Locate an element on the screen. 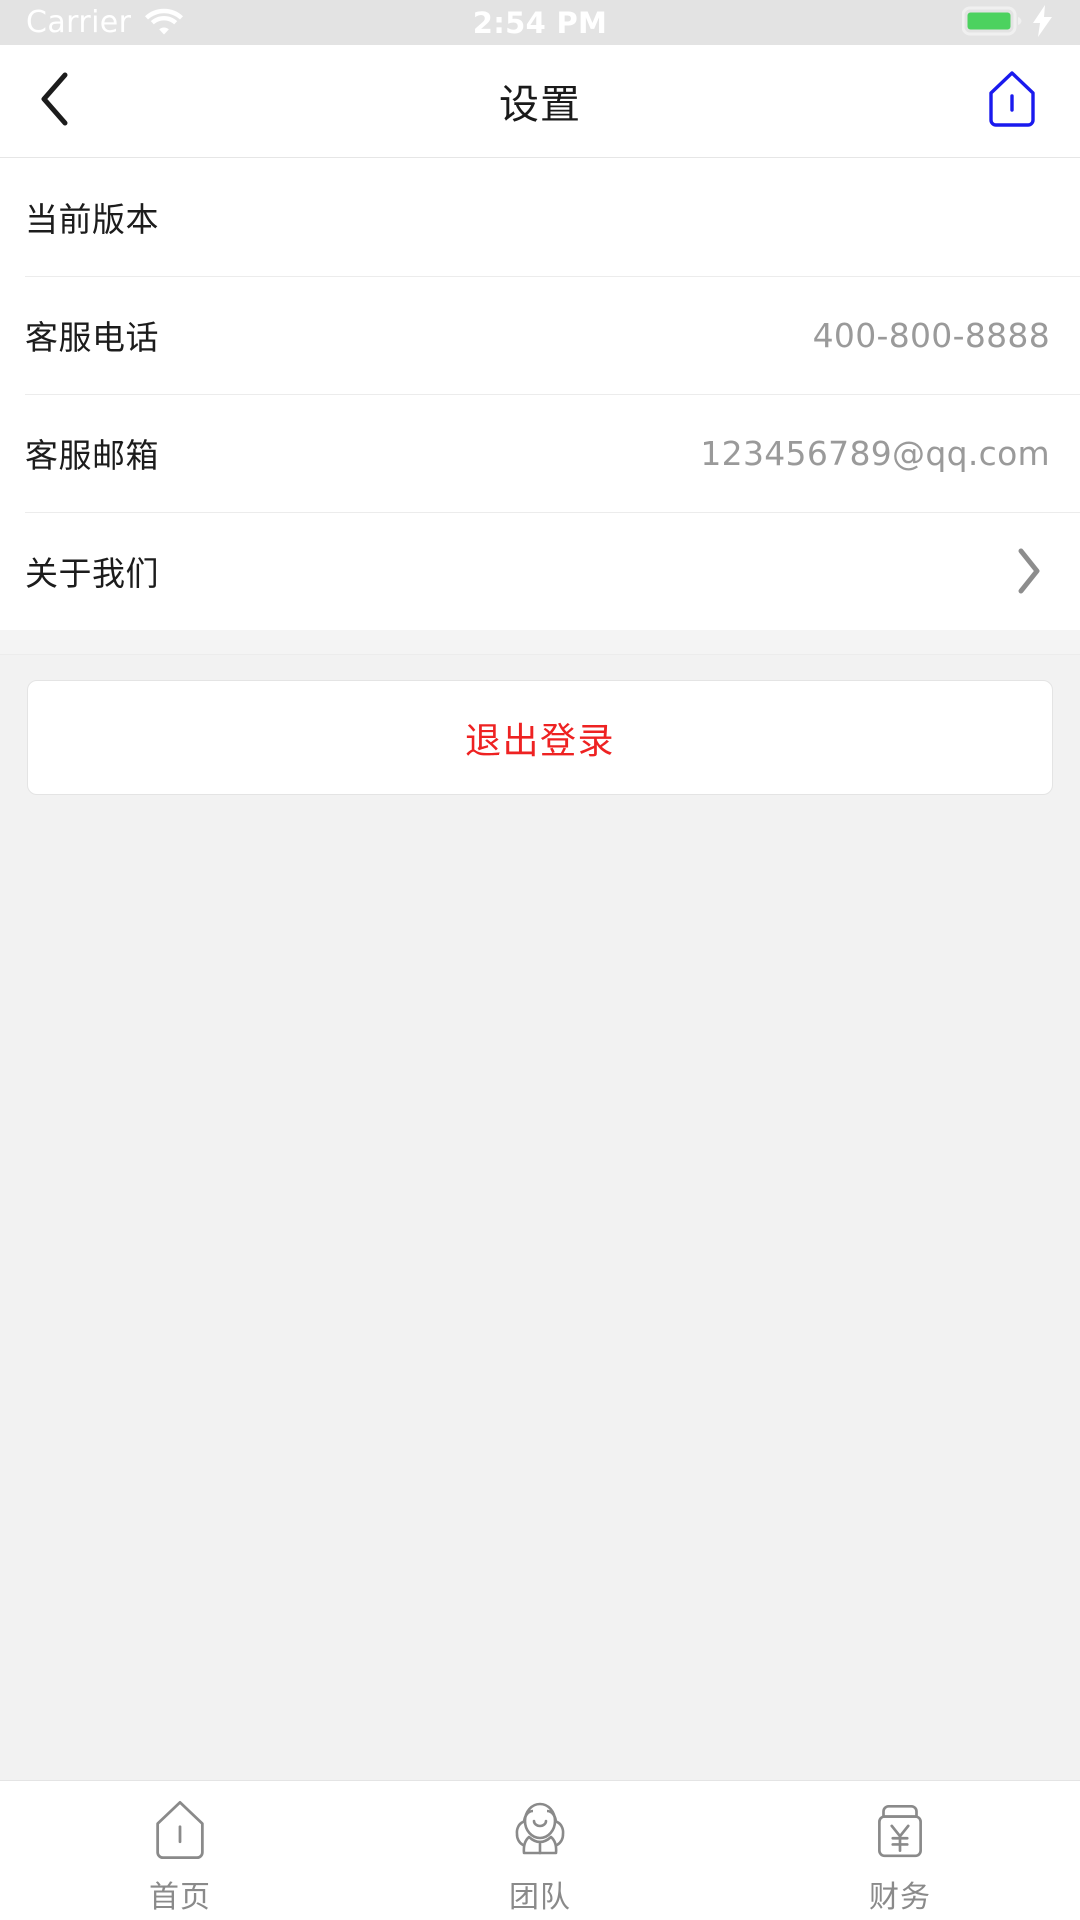 This screenshot has width=1080, height=1920. section-gap is located at coordinates (540, 642).